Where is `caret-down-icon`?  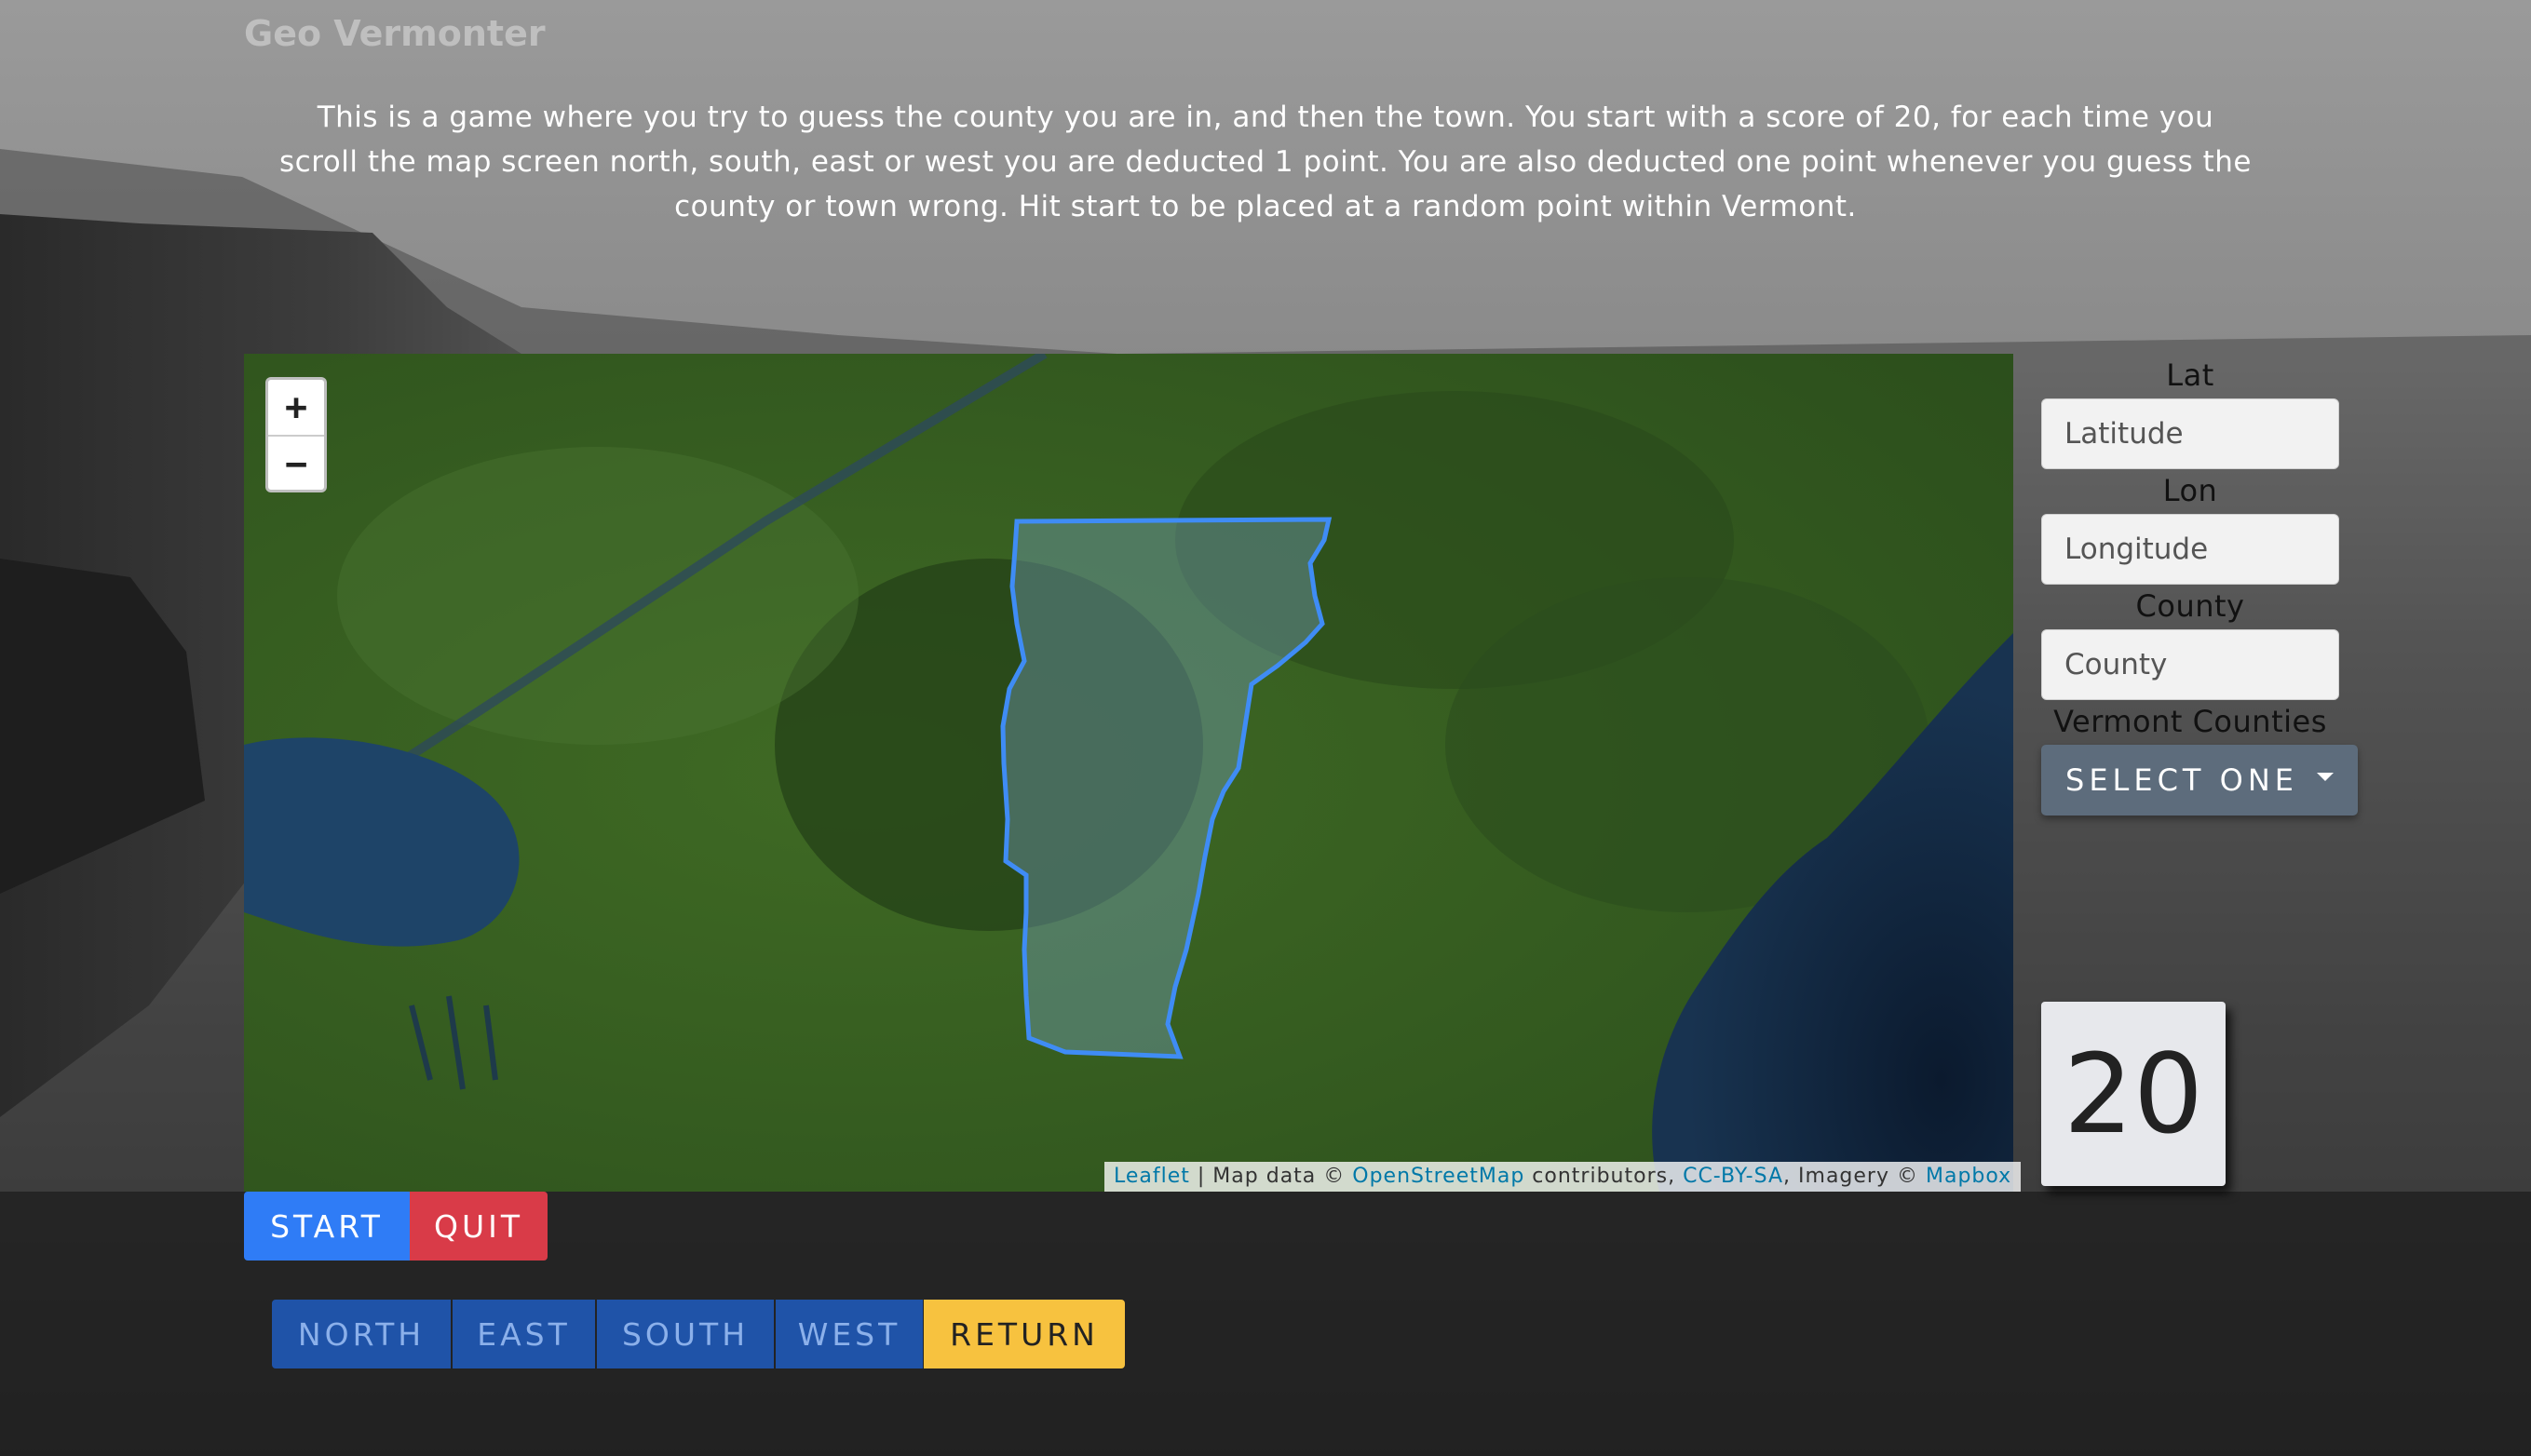 caret-down-icon is located at coordinates (2325, 776).